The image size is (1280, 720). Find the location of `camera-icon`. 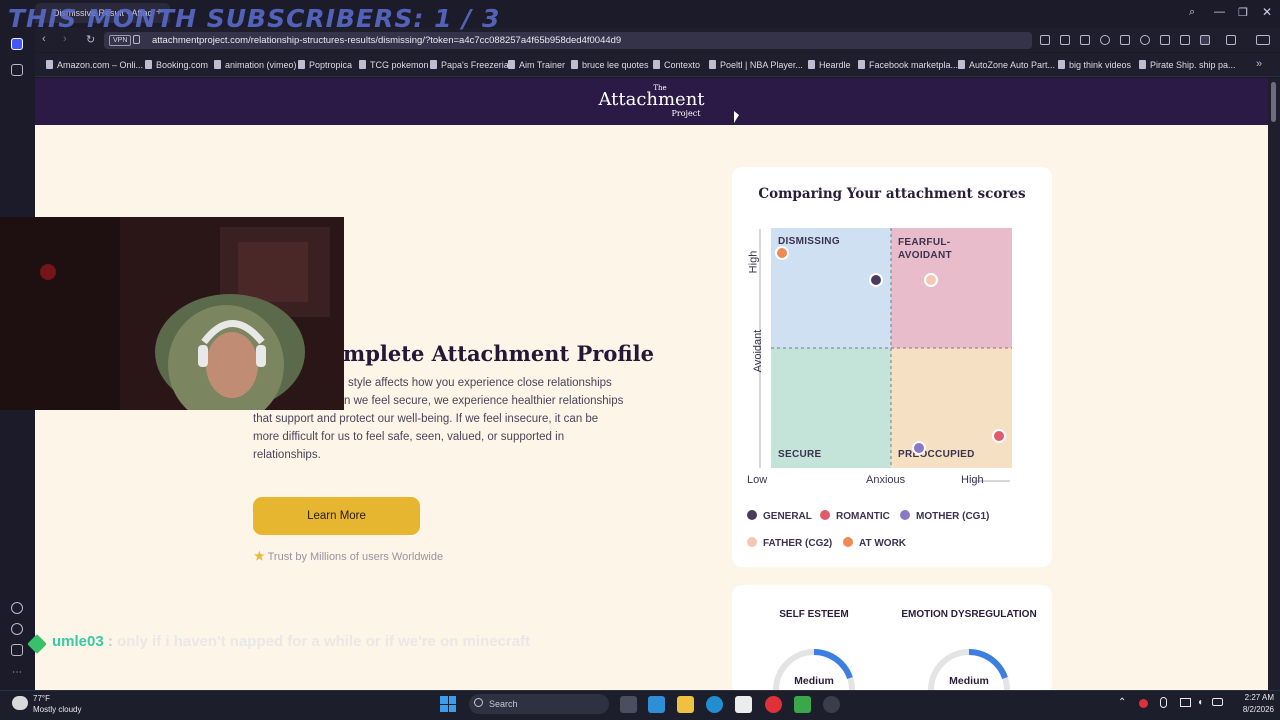

camera-icon is located at coordinates (1085, 40).